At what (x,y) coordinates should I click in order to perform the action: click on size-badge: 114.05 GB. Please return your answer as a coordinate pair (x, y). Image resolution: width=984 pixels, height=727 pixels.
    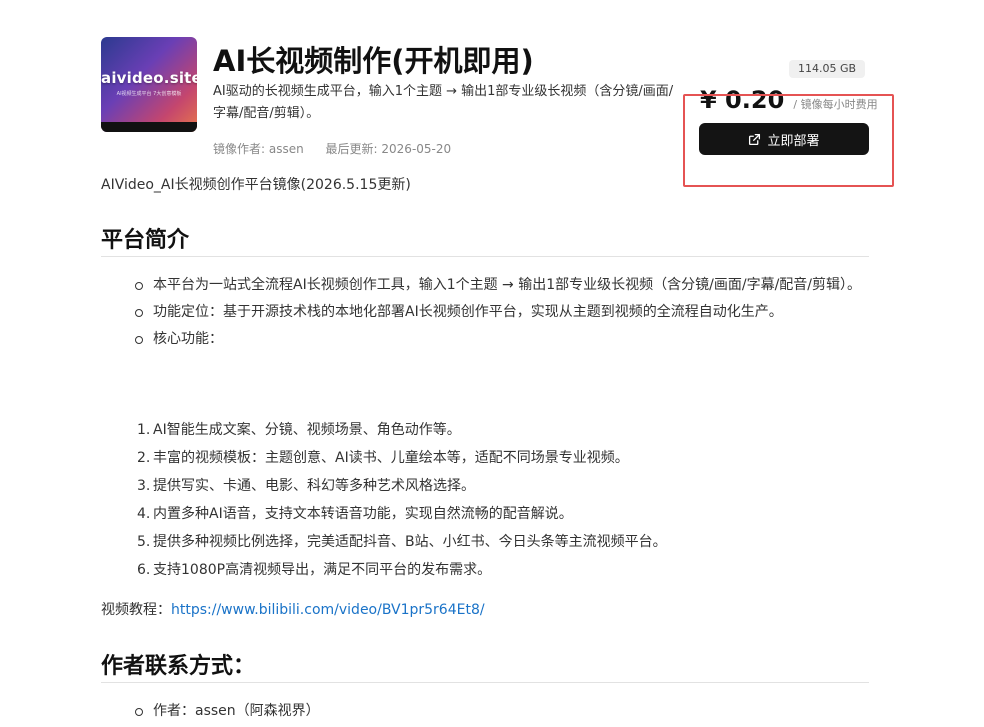
    Looking at the image, I should click on (827, 69).